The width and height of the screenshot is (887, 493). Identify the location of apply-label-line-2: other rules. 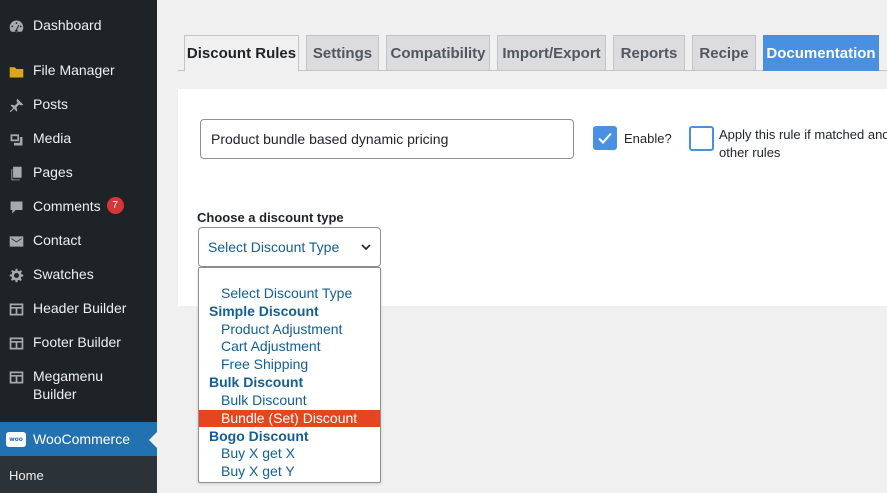
(750, 152).